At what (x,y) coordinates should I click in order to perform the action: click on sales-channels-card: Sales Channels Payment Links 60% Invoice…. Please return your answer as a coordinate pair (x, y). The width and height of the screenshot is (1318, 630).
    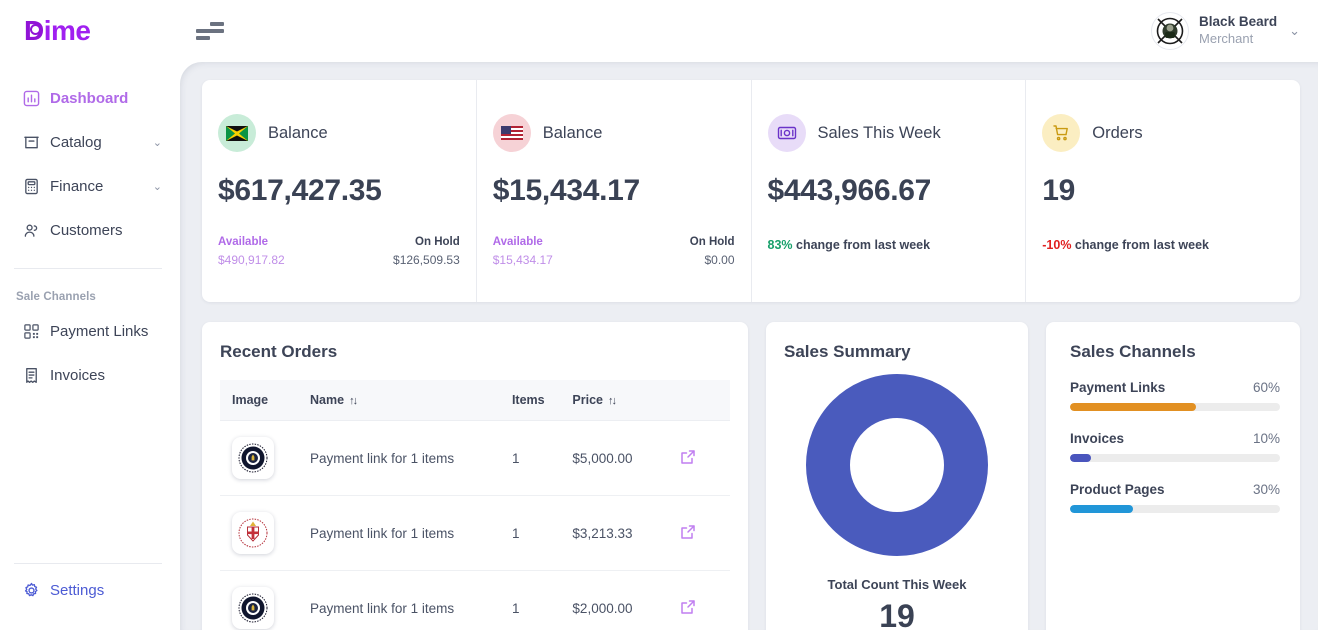
    Looking at the image, I should click on (1173, 476).